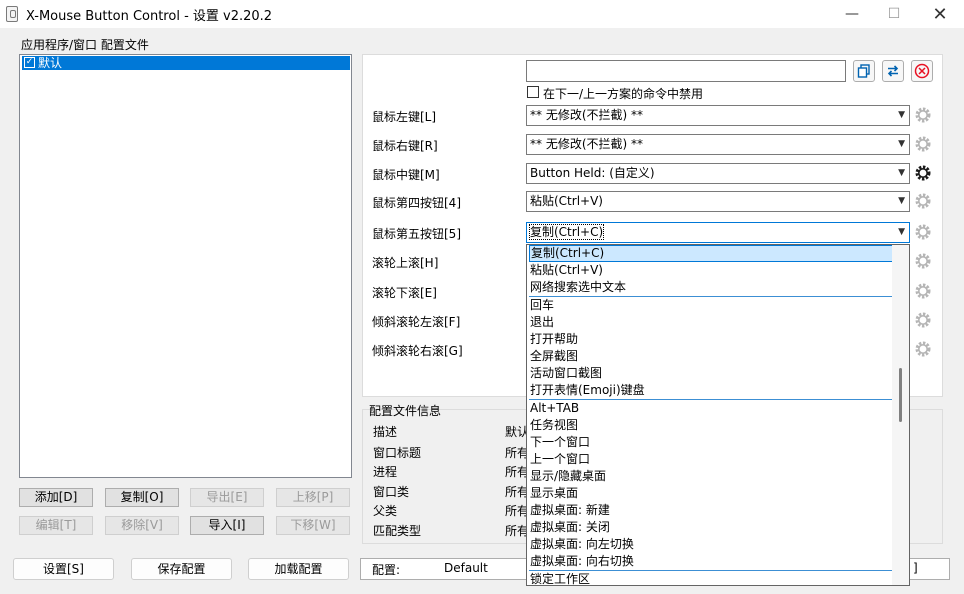  What do you see at coordinates (181, 569) in the screenshot?
I see `save-profile-button: 保存配置` at bounding box center [181, 569].